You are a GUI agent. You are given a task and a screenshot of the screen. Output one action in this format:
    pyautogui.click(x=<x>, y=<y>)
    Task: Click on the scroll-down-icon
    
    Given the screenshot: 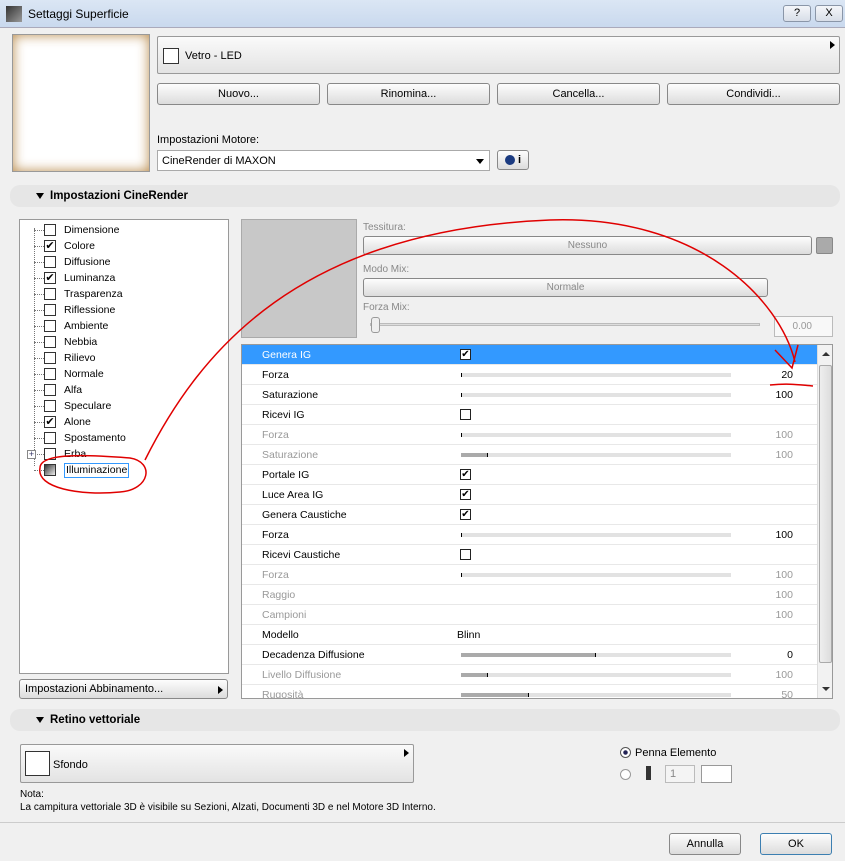 What is the action you would take?
    pyautogui.click(x=826, y=689)
    